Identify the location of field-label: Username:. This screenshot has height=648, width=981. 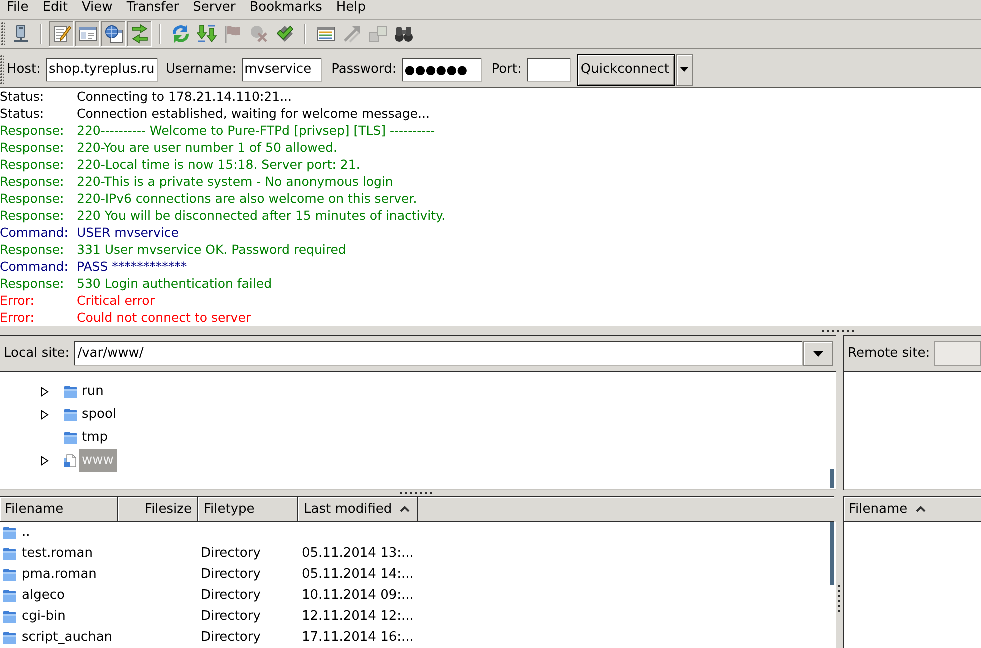
(201, 69).